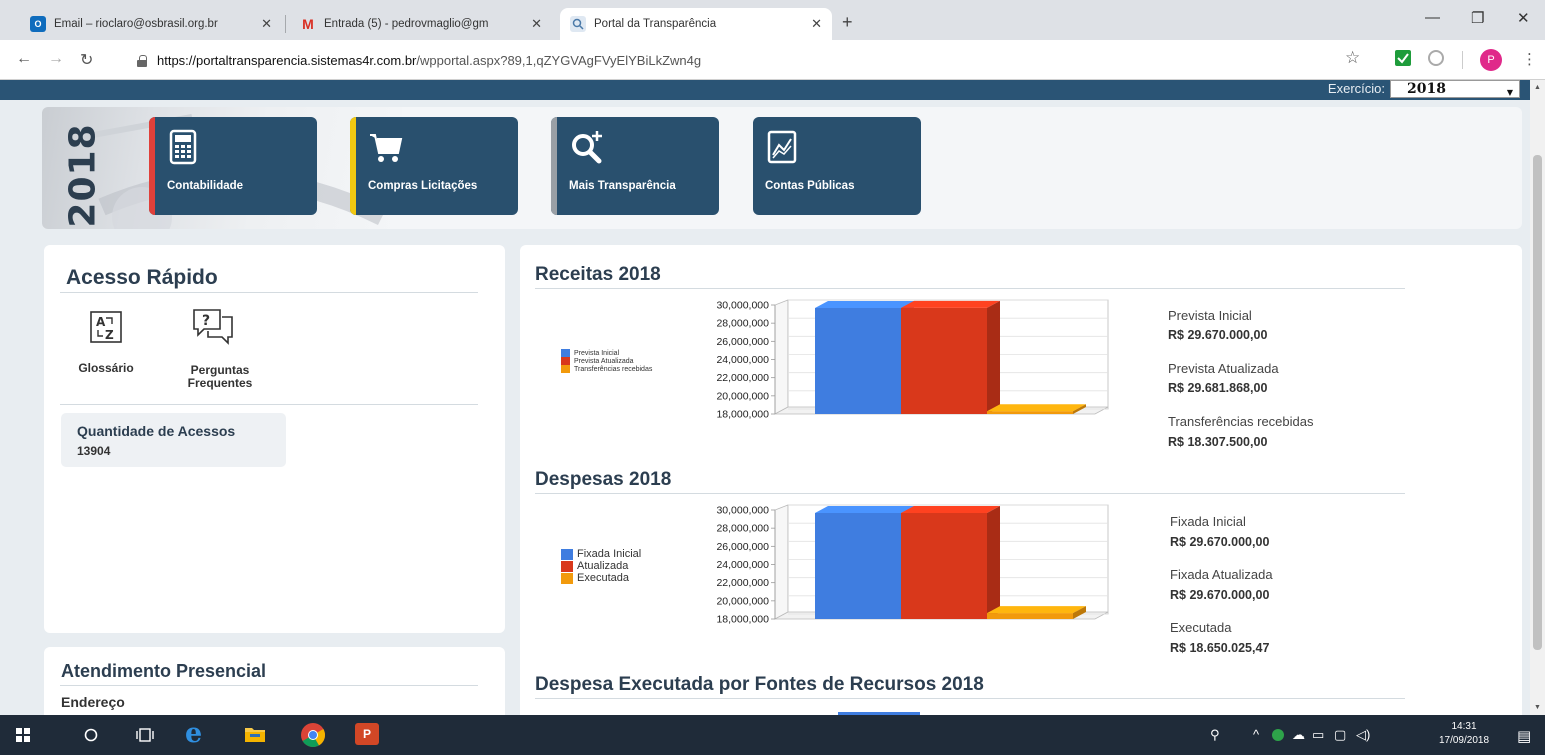  Describe the element at coordinates (183, 147) in the screenshot. I see `calculator-icon` at that location.